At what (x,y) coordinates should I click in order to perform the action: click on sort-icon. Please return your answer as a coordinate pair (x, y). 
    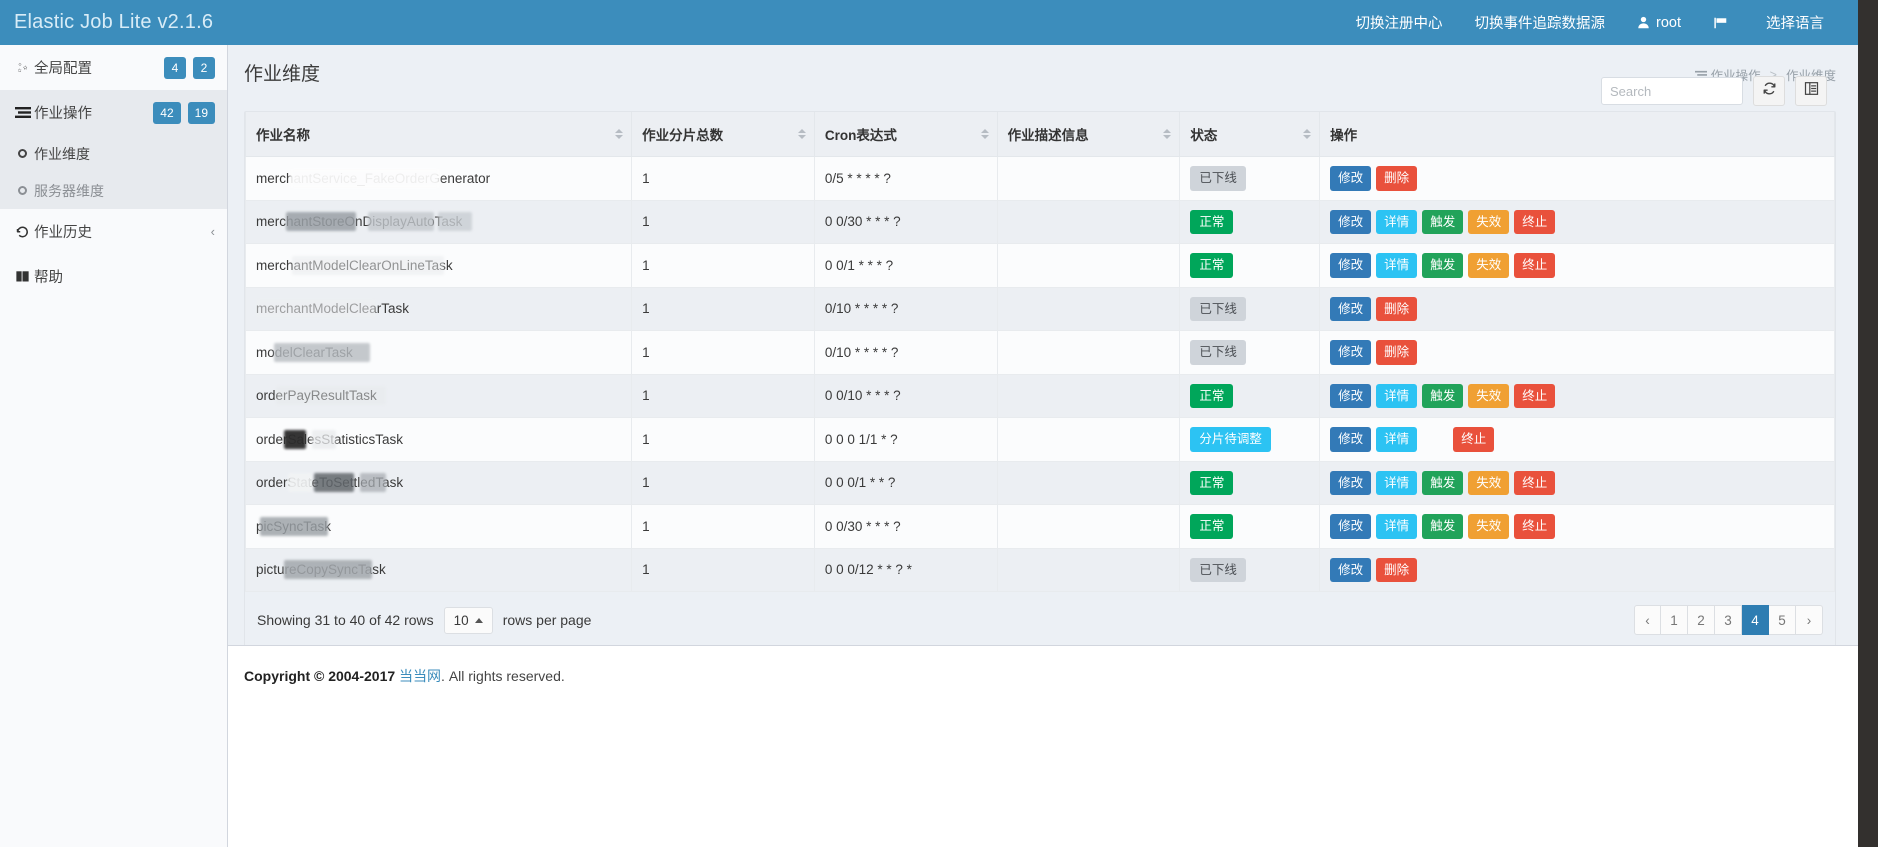
    Looking at the image, I should click on (984, 134).